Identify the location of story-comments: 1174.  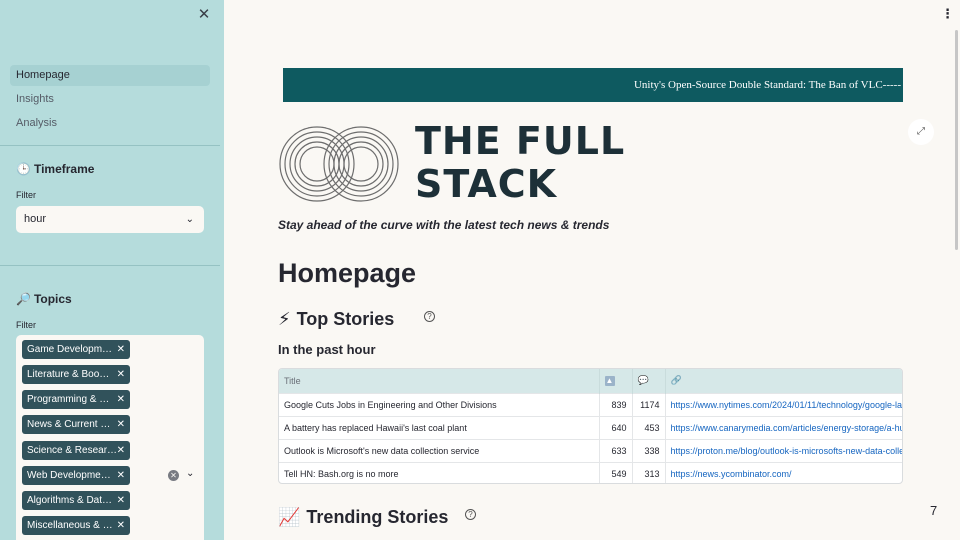
(649, 404).